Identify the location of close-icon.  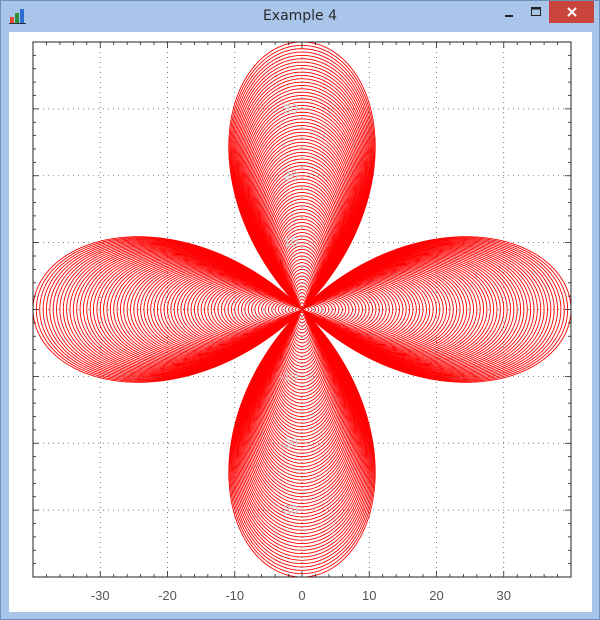
(571, 12).